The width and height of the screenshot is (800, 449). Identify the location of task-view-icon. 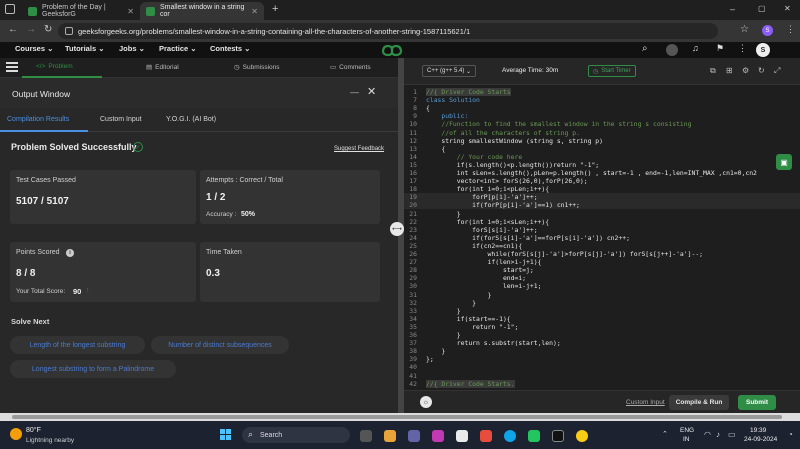
(366, 436).